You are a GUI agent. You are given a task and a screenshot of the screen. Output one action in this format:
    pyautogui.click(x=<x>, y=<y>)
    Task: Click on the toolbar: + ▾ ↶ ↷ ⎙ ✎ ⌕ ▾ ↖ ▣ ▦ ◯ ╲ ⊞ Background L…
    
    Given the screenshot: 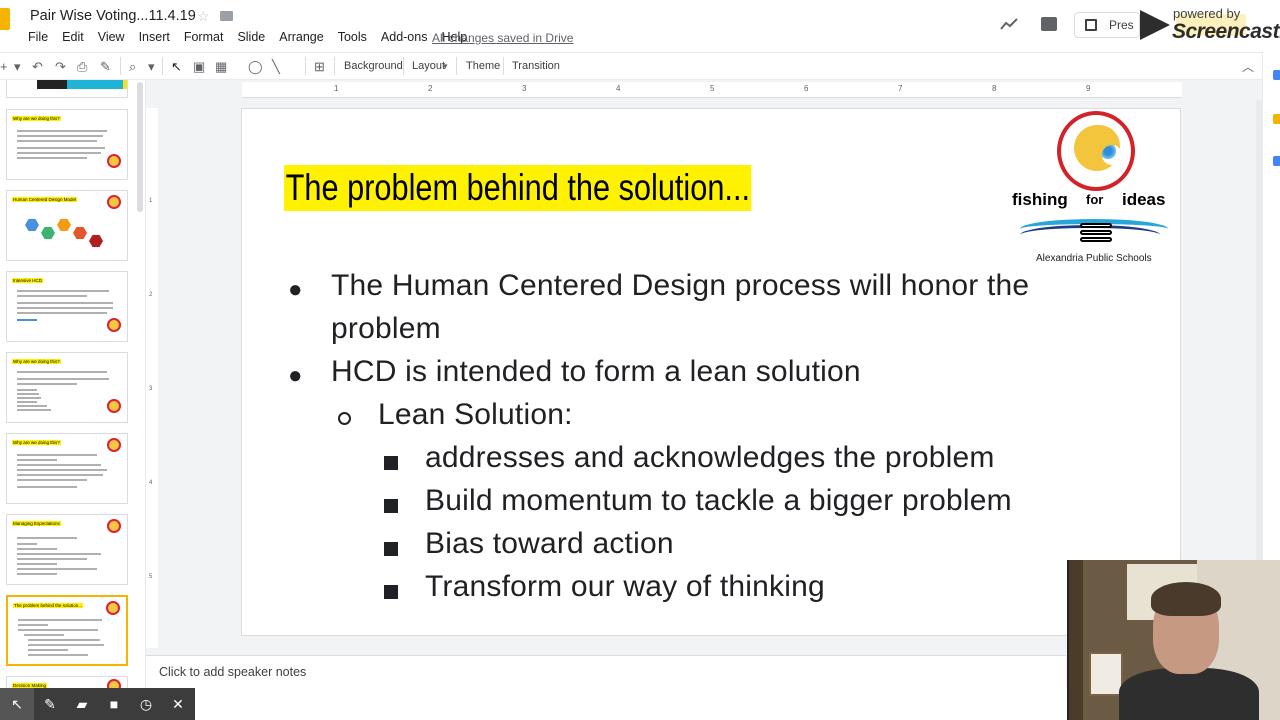 What is the action you would take?
    pyautogui.click(x=631, y=66)
    